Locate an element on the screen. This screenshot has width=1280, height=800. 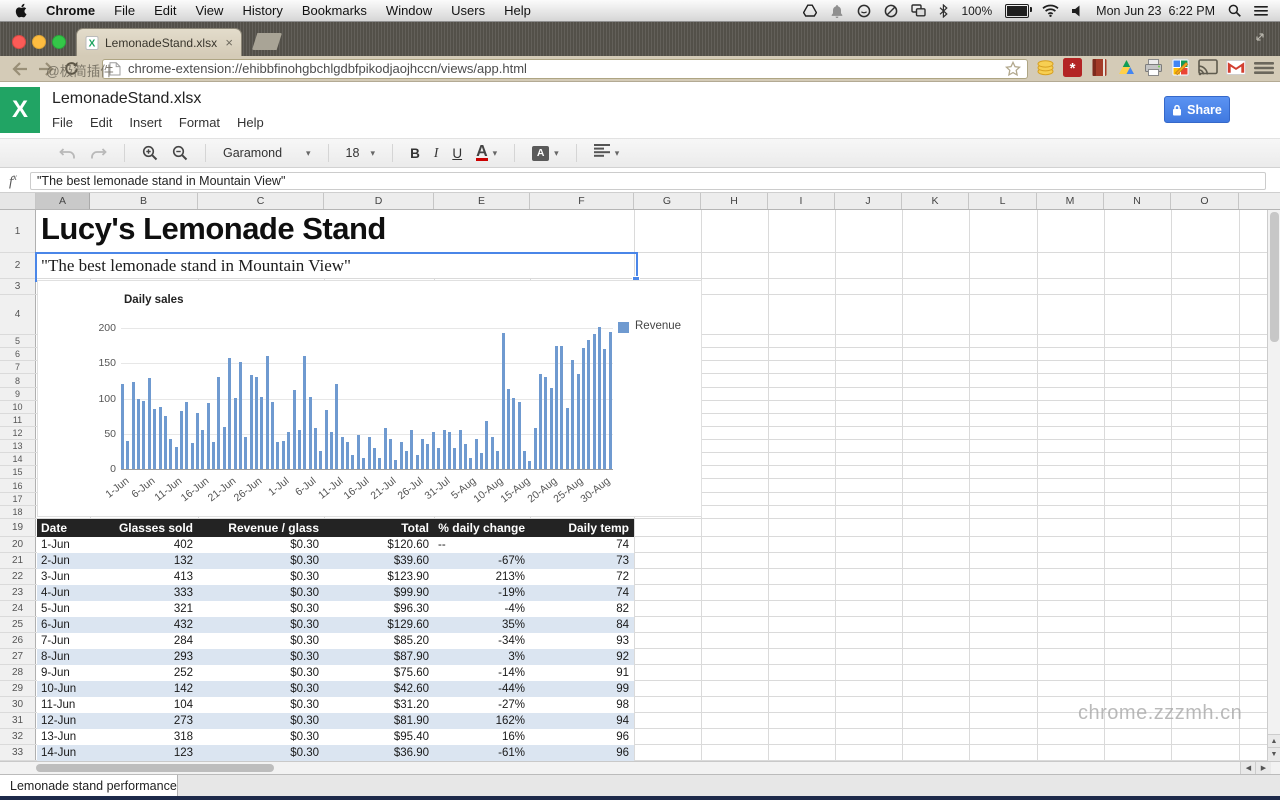
app-menu-insert: Insert is located at coordinates (145, 122).